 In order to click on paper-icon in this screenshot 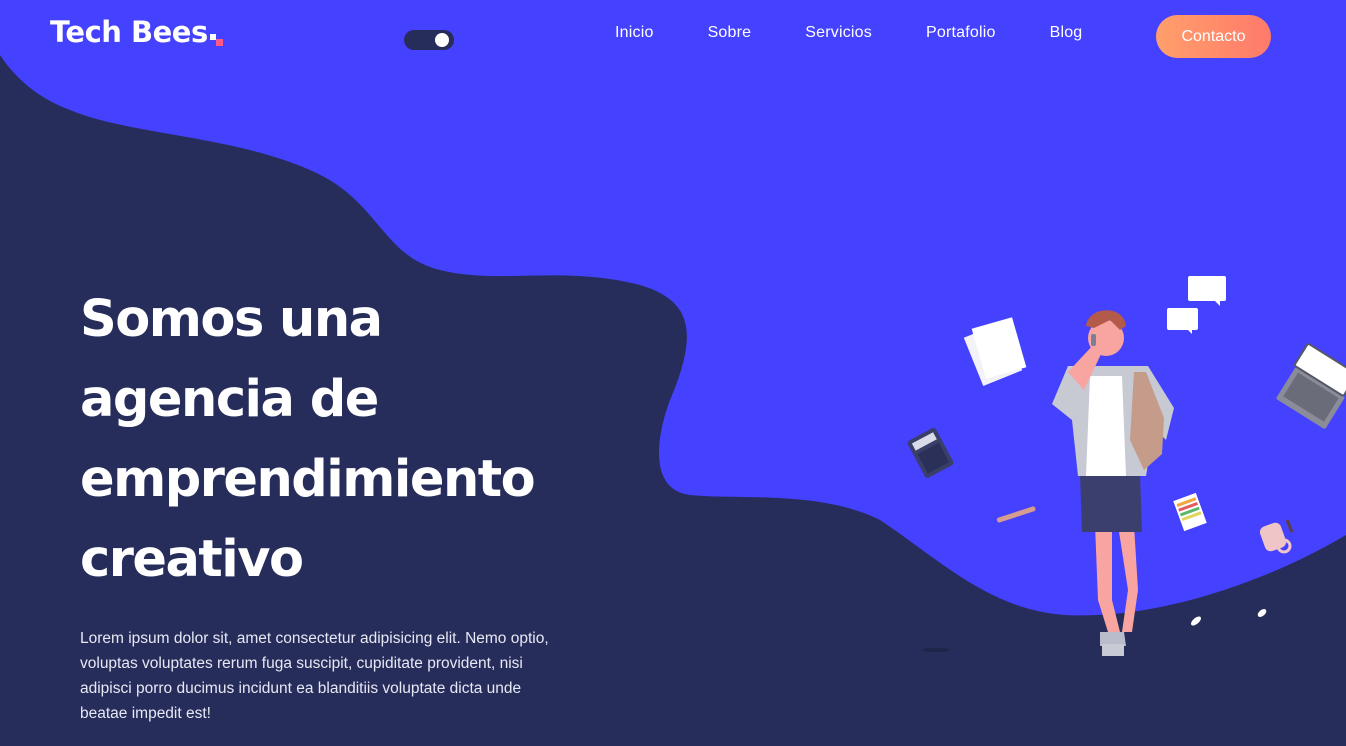, I will do `click(995, 351)`.